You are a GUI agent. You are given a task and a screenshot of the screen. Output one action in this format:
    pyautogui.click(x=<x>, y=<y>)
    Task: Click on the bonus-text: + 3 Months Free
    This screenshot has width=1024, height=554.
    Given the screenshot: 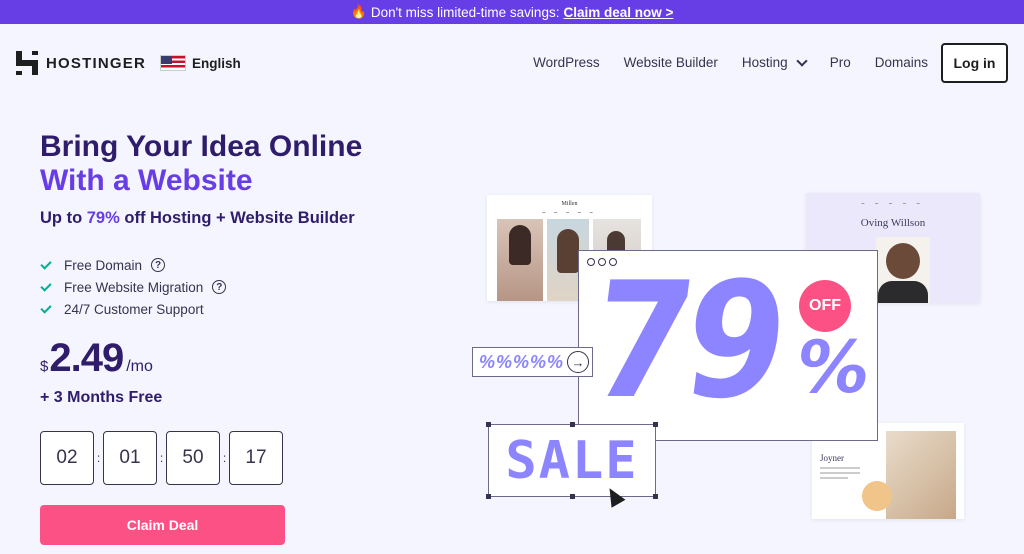 What is the action you would take?
    pyautogui.click(x=101, y=397)
    